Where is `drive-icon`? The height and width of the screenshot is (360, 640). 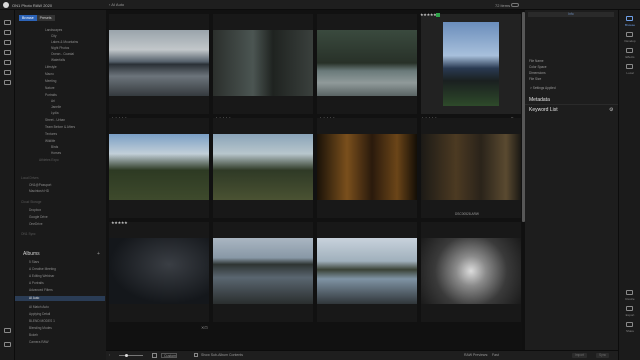 drive-icon is located at coordinates (7, 42).